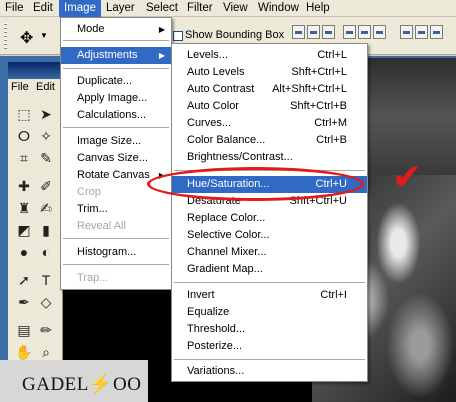 The height and width of the screenshot is (402, 456). I want to click on type-icon: T, so click(46, 280).